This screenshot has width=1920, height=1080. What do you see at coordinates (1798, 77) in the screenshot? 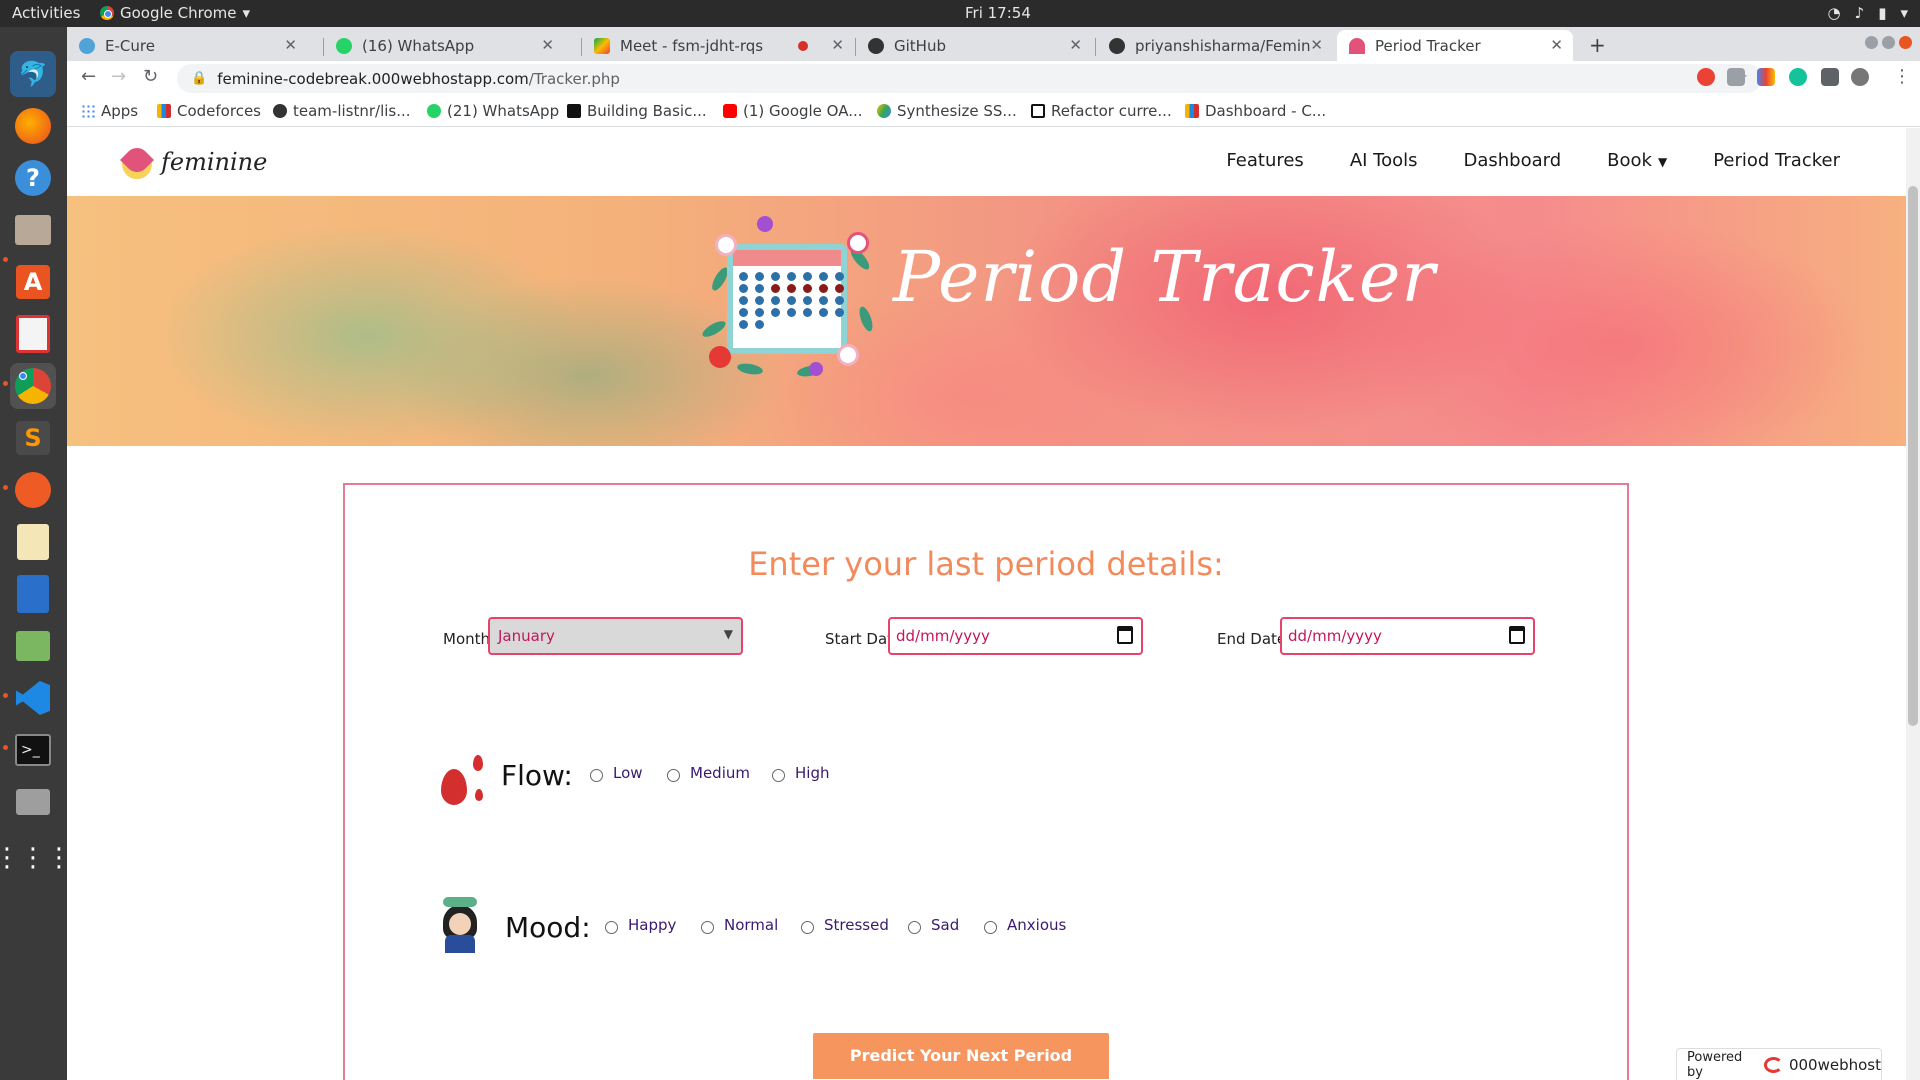
I see `grammarly-icon` at bounding box center [1798, 77].